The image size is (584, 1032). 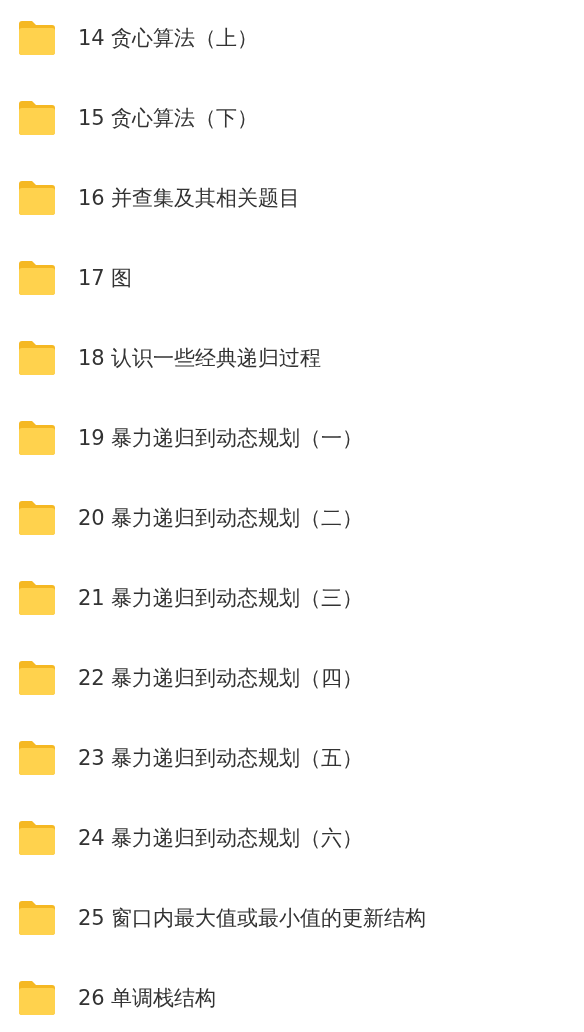 I want to click on folder-name: 21 暴力递归到动态规划（三）, so click(x=221, y=598).